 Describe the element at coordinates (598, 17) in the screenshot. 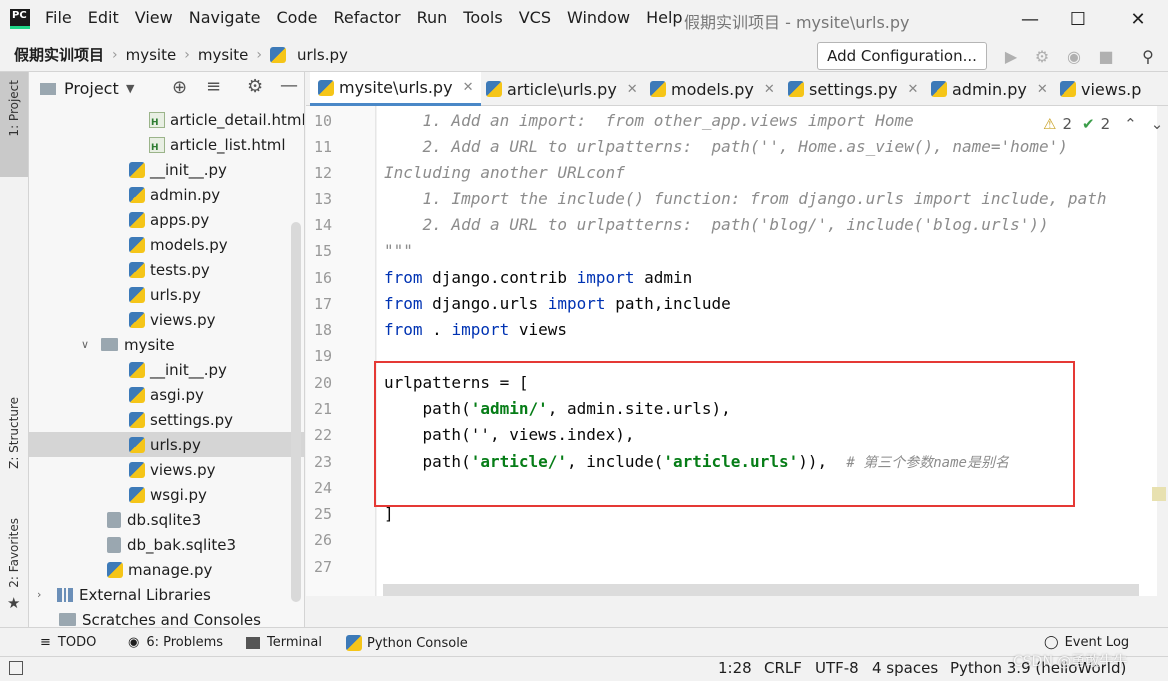

I see `menu-window: Window` at that location.